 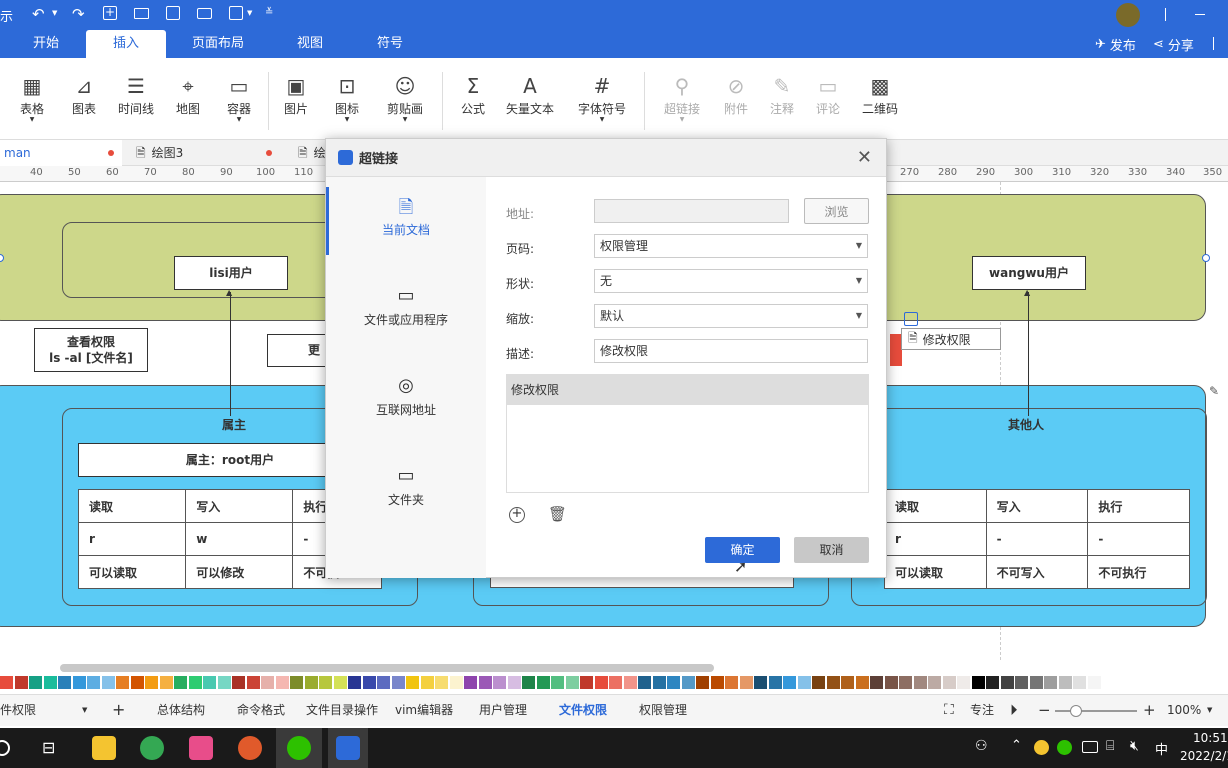 I want to click on people-icon: ⚇, so click(x=981, y=746).